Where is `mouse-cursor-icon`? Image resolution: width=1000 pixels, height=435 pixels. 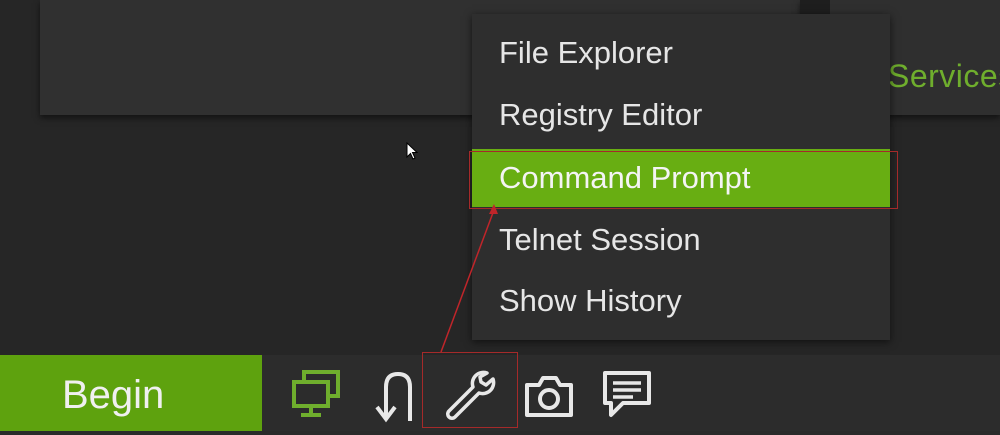 mouse-cursor-icon is located at coordinates (412, 151).